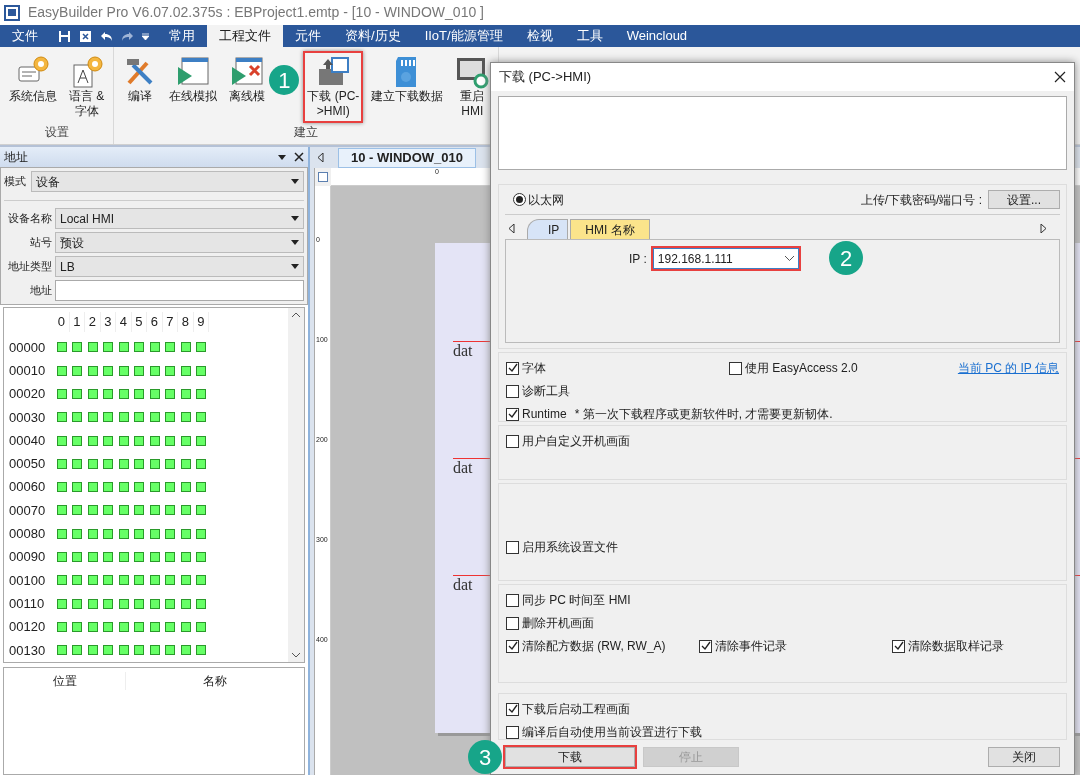  What do you see at coordinates (145, 36) in the screenshot?
I see `dropdown-arrow-icon` at bounding box center [145, 36].